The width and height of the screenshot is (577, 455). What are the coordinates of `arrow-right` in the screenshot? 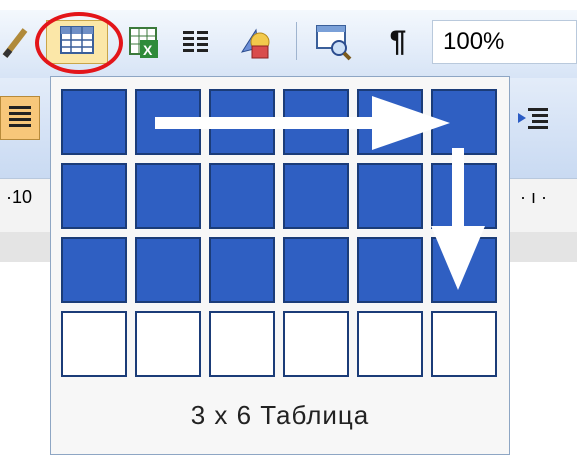 It's located at (302, 123).